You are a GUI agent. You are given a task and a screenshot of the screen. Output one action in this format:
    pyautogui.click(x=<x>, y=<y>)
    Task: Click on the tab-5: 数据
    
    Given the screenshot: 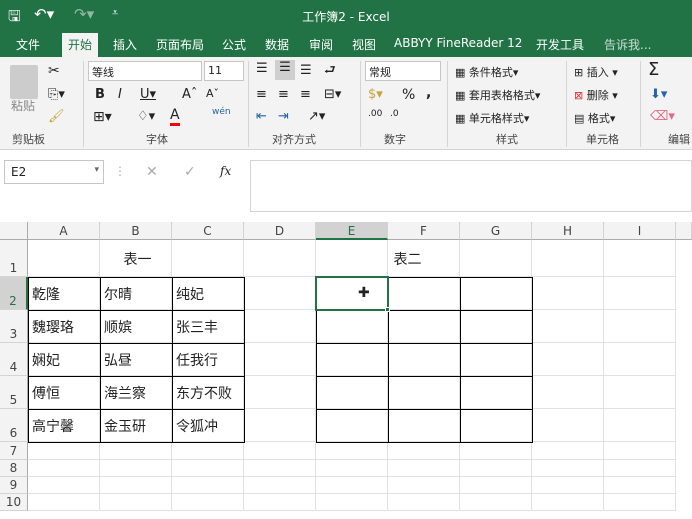 What is the action you would take?
    pyautogui.click(x=277, y=44)
    